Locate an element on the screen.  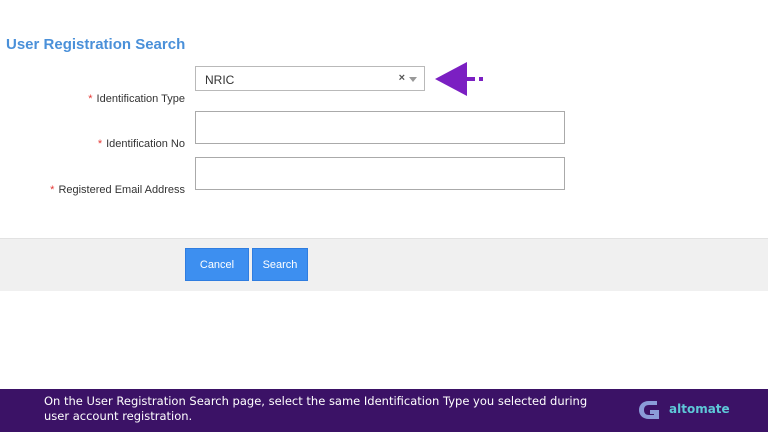
identification-type-selected-value: NRIC is located at coordinates (220, 80).